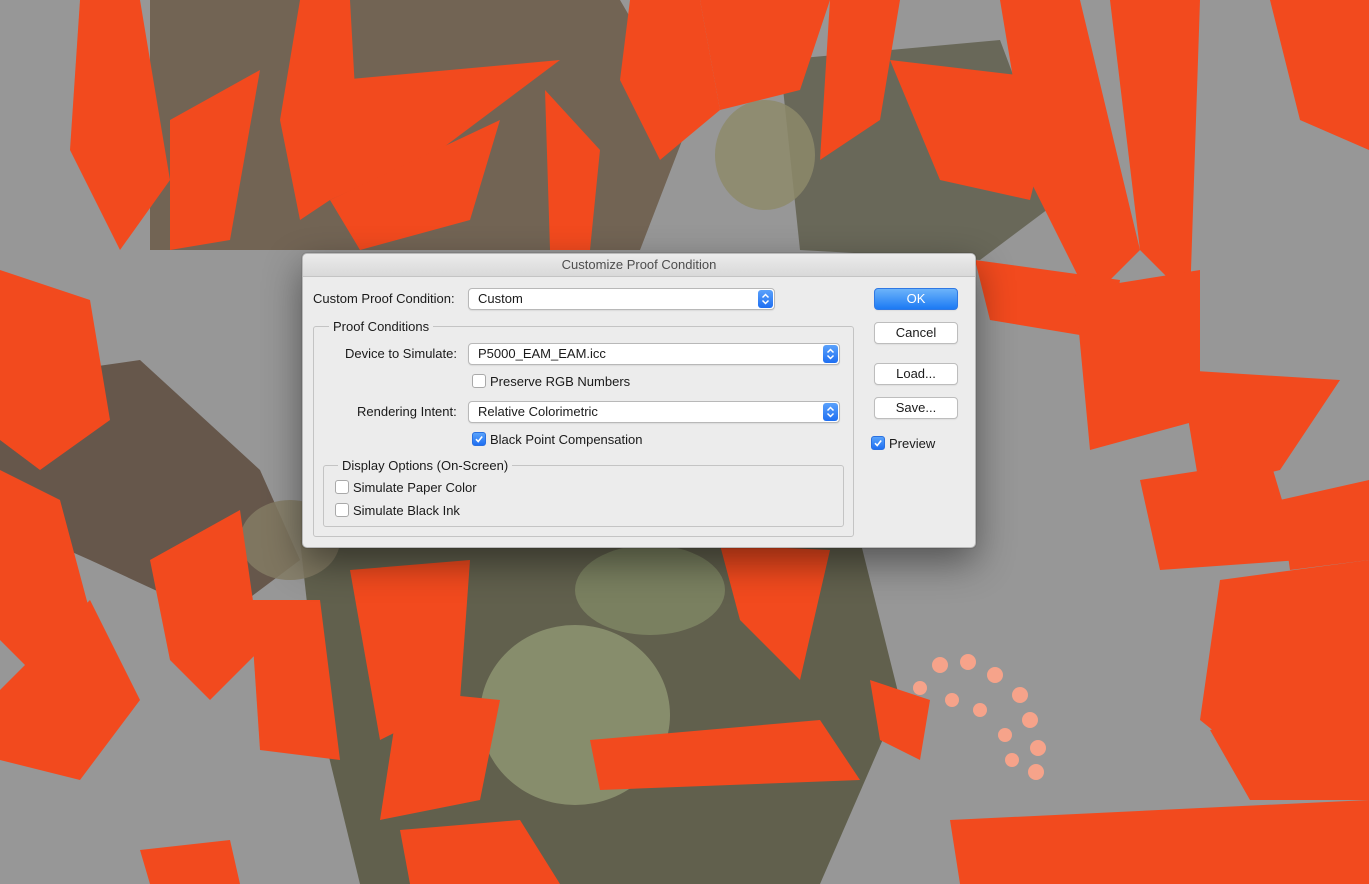 Image resolution: width=1369 pixels, height=884 pixels. What do you see at coordinates (912, 443) in the screenshot?
I see `preview-label: Preview` at bounding box center [912, 443].